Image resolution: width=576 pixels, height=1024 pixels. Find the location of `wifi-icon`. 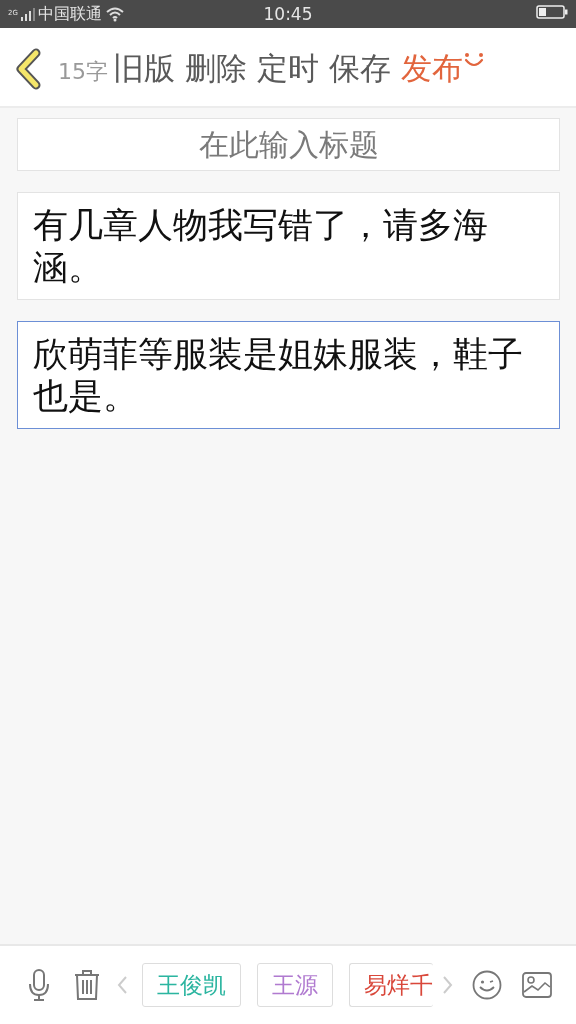

wifi-icon is located at coordinates (114, 14).